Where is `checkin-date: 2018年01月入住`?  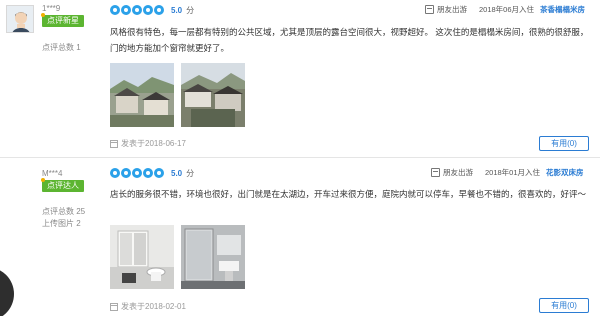 checkin-date: 2018年01月入住 is located at coordinates (513, 172).